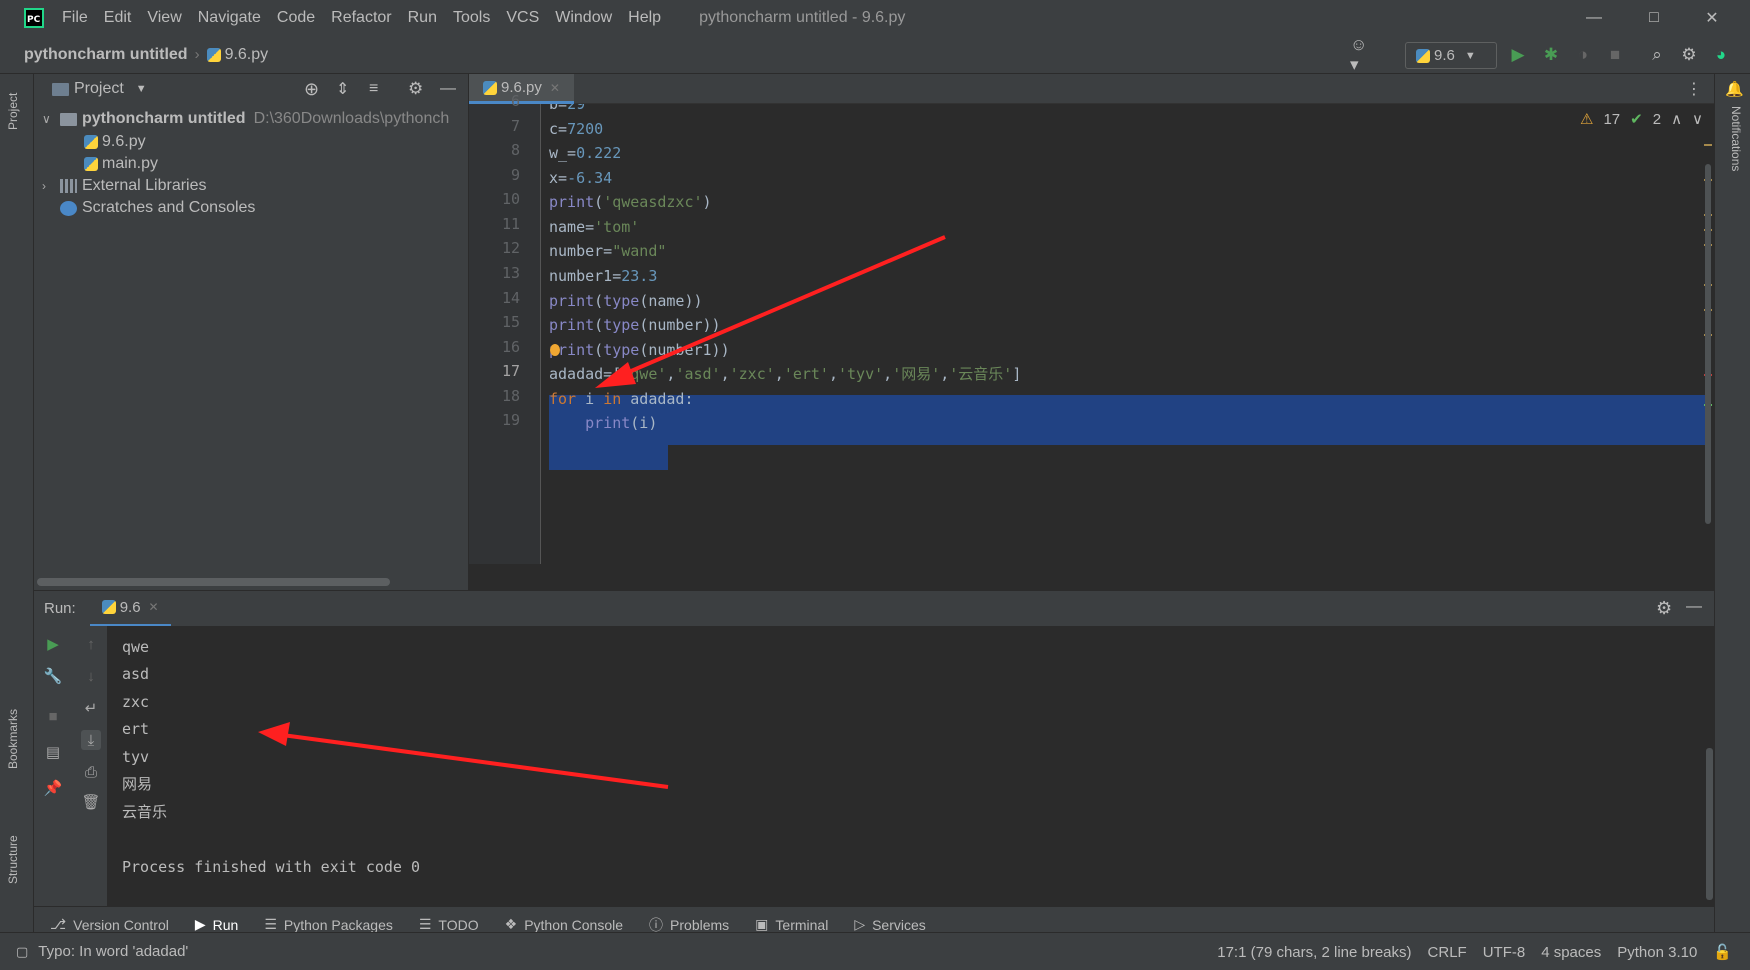  Describe the element at coordinates (141, 89) in the screenshot. I see `chevron-down-icon: ▼` at that location.